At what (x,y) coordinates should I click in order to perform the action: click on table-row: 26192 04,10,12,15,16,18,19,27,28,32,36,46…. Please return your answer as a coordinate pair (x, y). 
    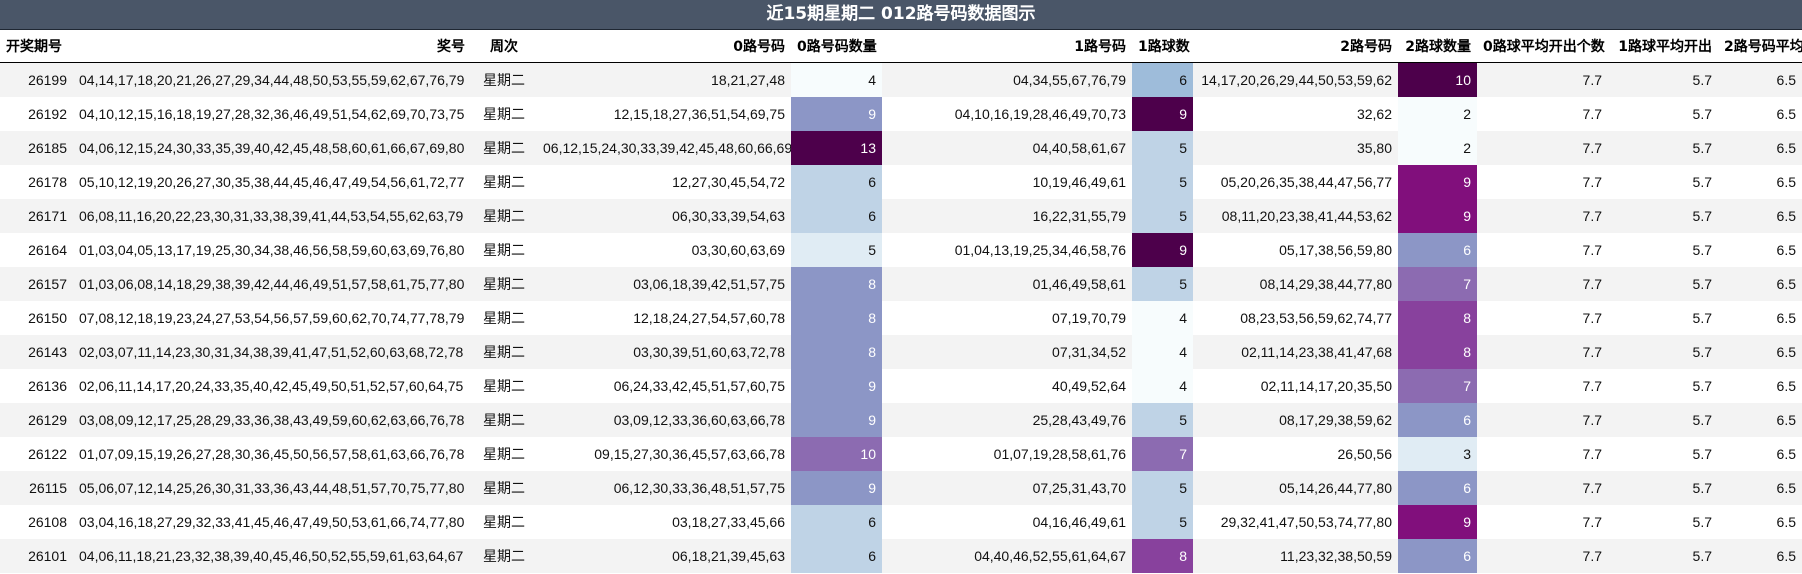
    Looking at the image, I should click on (901, 114).